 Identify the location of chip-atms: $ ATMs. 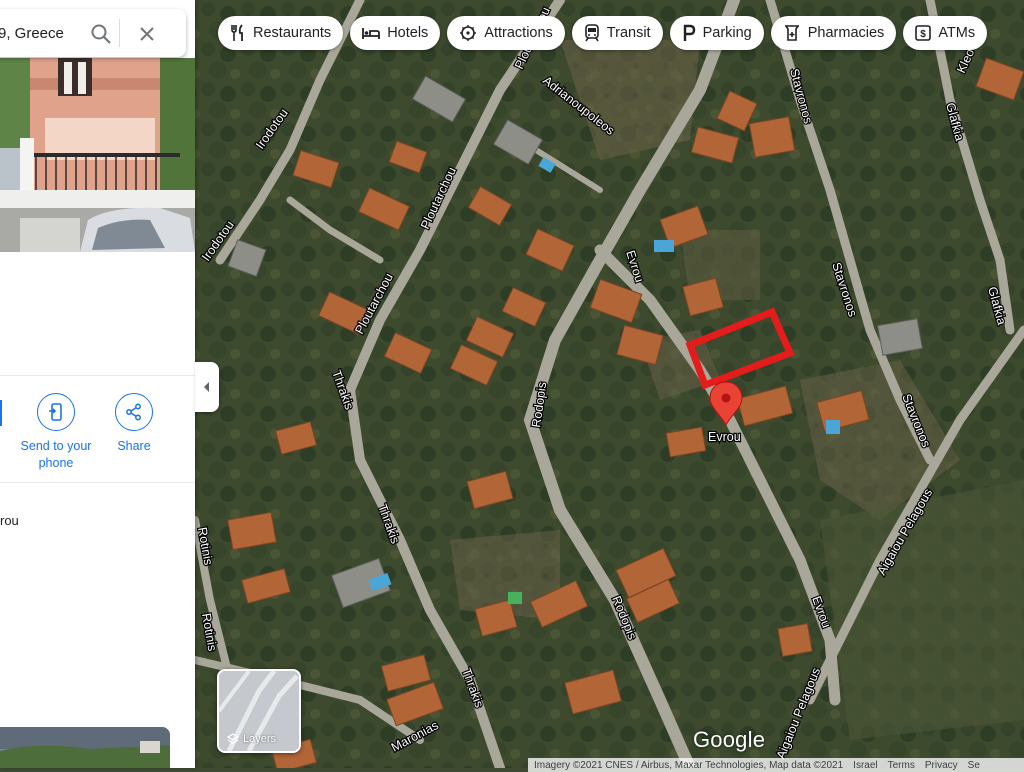
(945, 33).